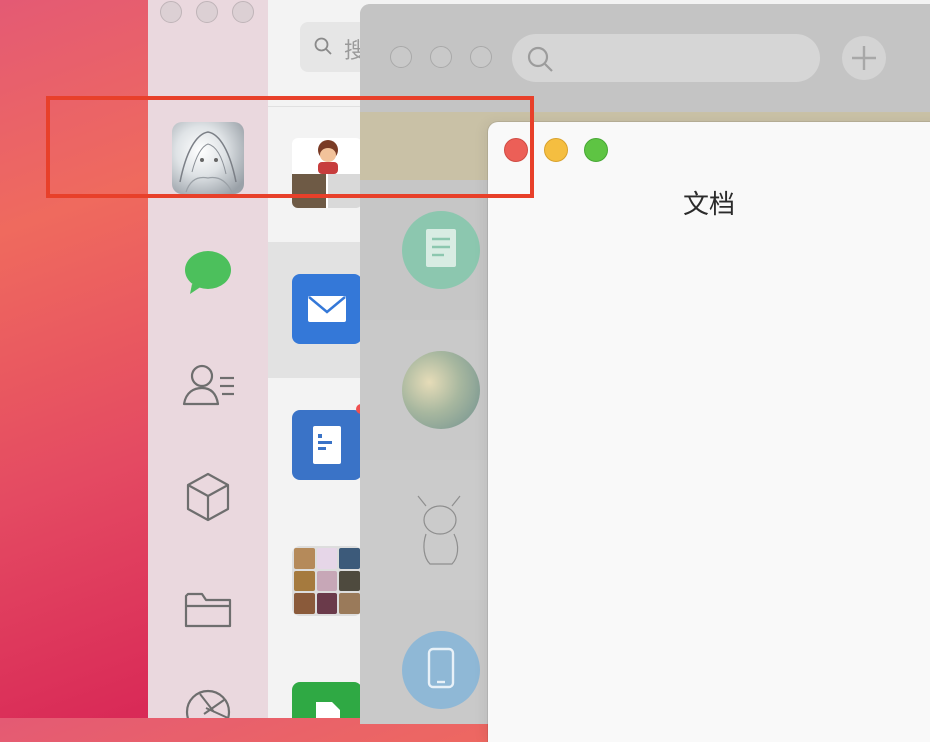 Image resolution: width=930 pixels, height=742 pixels. What do you see at coordinates (208, 703) in the screenshot?
I see `camera-aperture-icon` at bounding box center [208, 703].